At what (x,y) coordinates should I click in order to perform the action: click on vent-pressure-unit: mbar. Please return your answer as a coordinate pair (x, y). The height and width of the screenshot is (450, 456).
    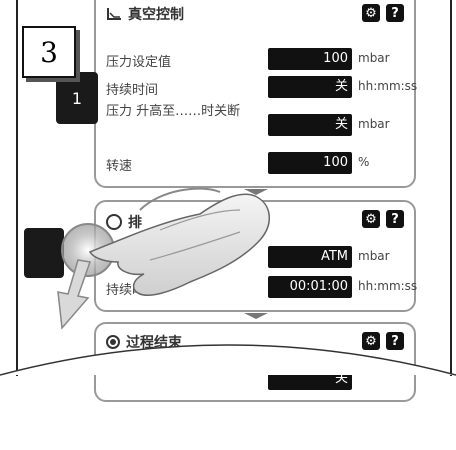
    Looking at the image, I should click on (374, 256).